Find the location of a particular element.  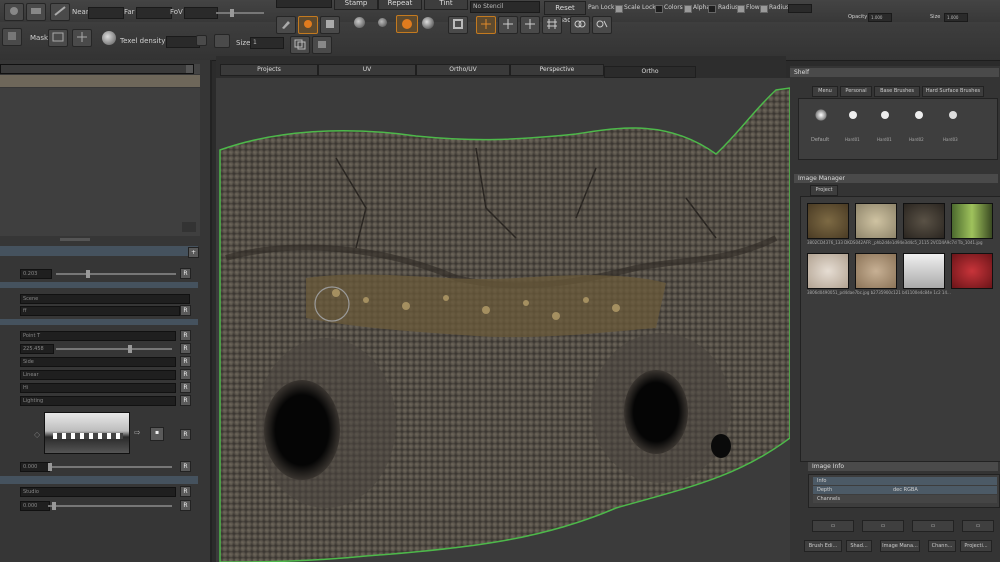

reset-image-button: Reset Image is located at coordinates (565, 12).